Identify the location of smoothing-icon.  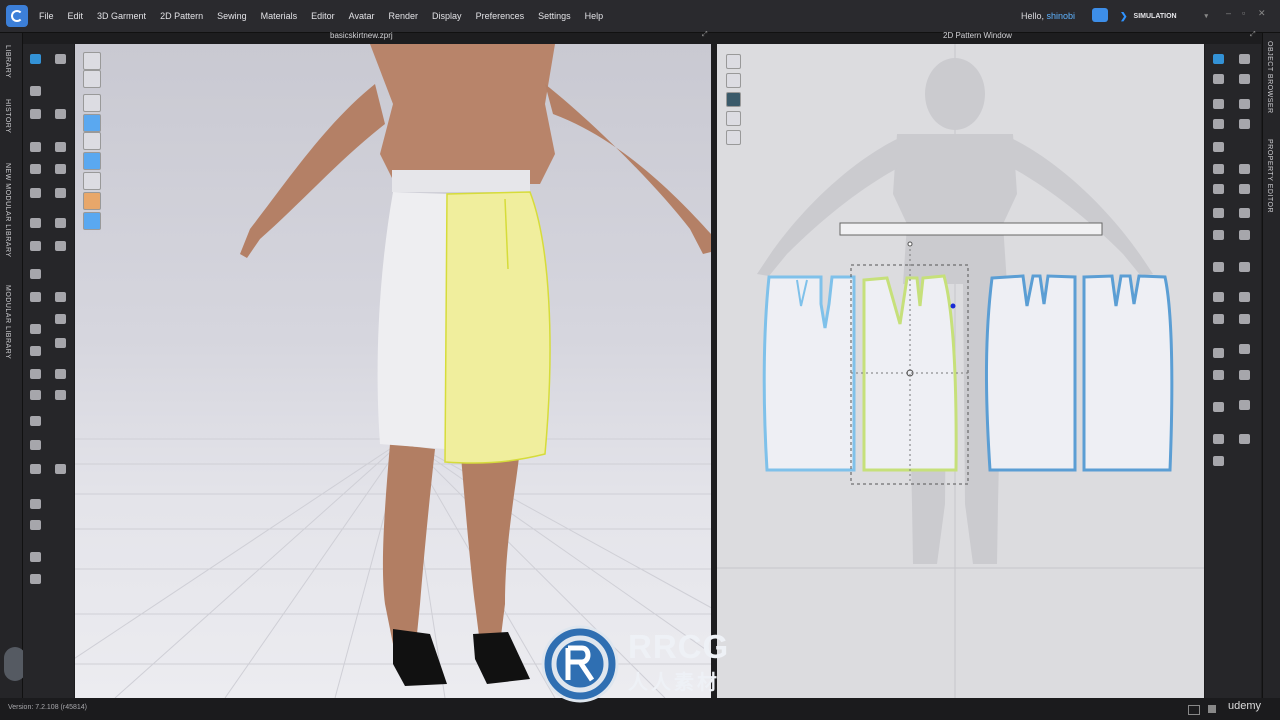
(35, 421).